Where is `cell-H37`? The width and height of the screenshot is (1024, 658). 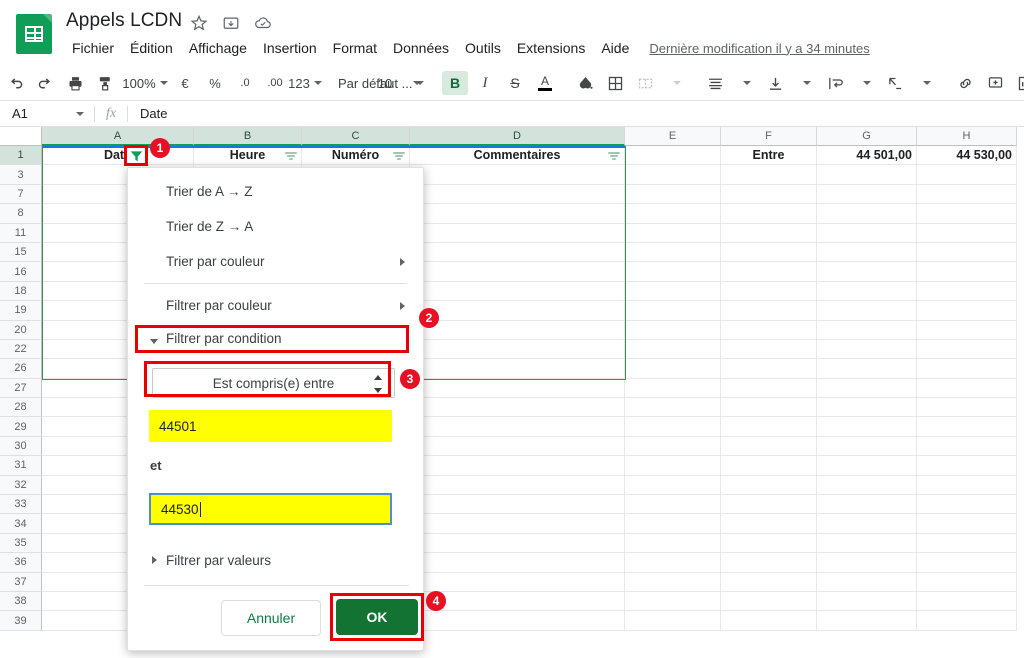 cell-H37 is located at coordinates (967, 582).